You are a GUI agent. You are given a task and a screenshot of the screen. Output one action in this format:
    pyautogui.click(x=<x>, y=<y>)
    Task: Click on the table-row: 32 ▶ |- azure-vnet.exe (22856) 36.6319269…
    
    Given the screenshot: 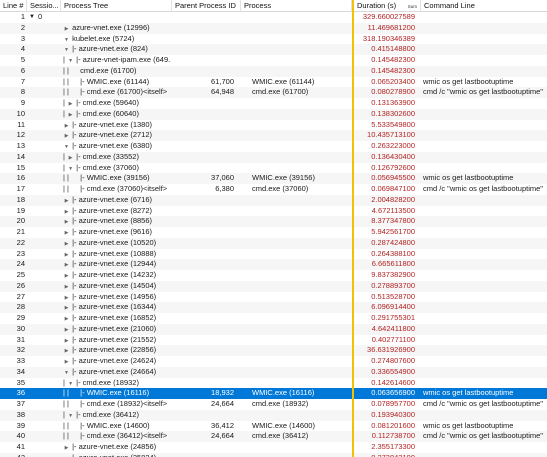 What is the action you would take?
    pyautogui.click(x=273, y=350)
    